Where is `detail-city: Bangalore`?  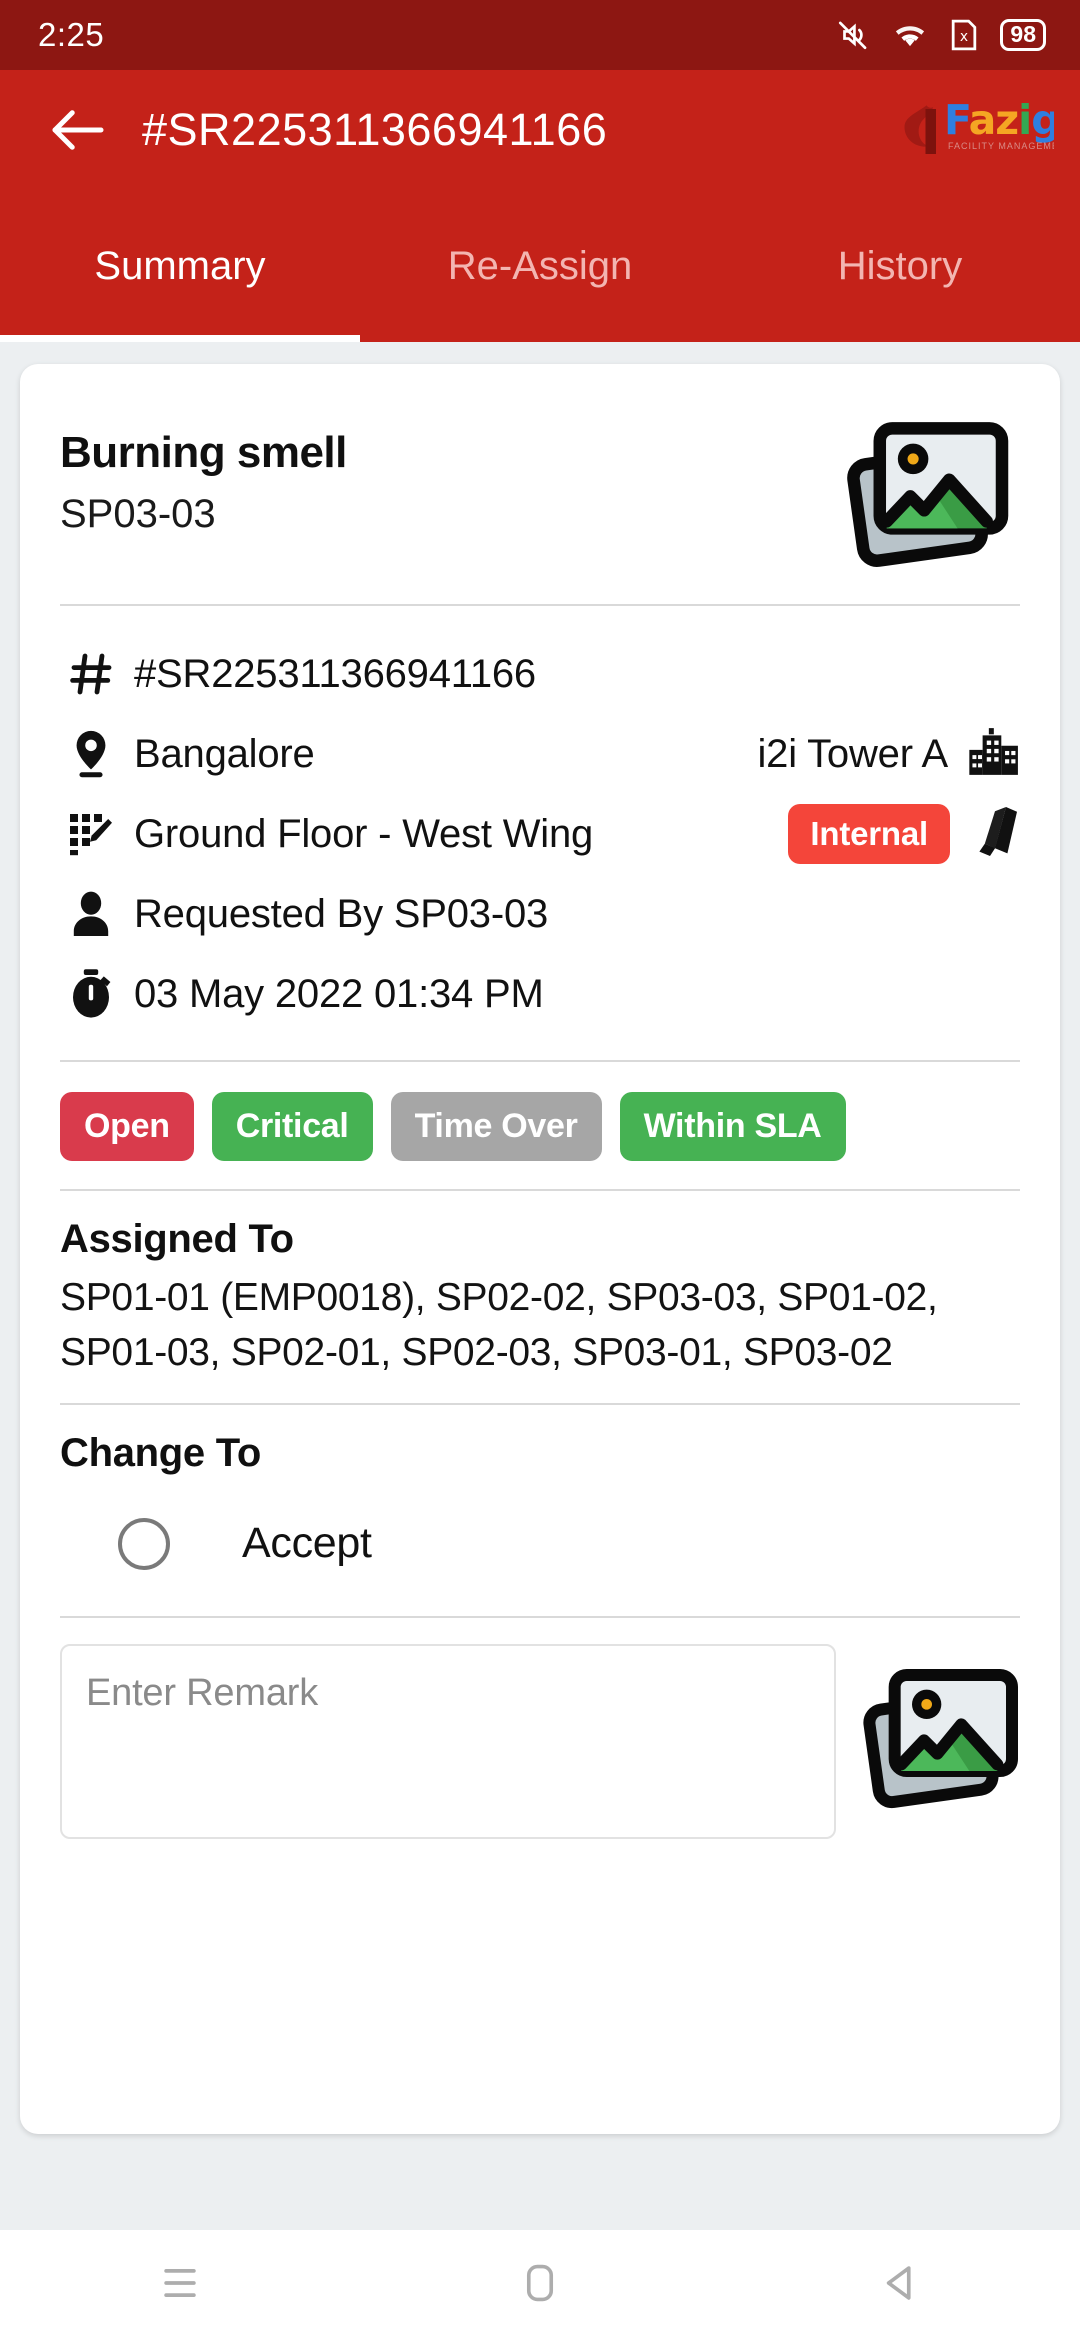
detail-city: Bangalore is located at coordinates (224, 753).